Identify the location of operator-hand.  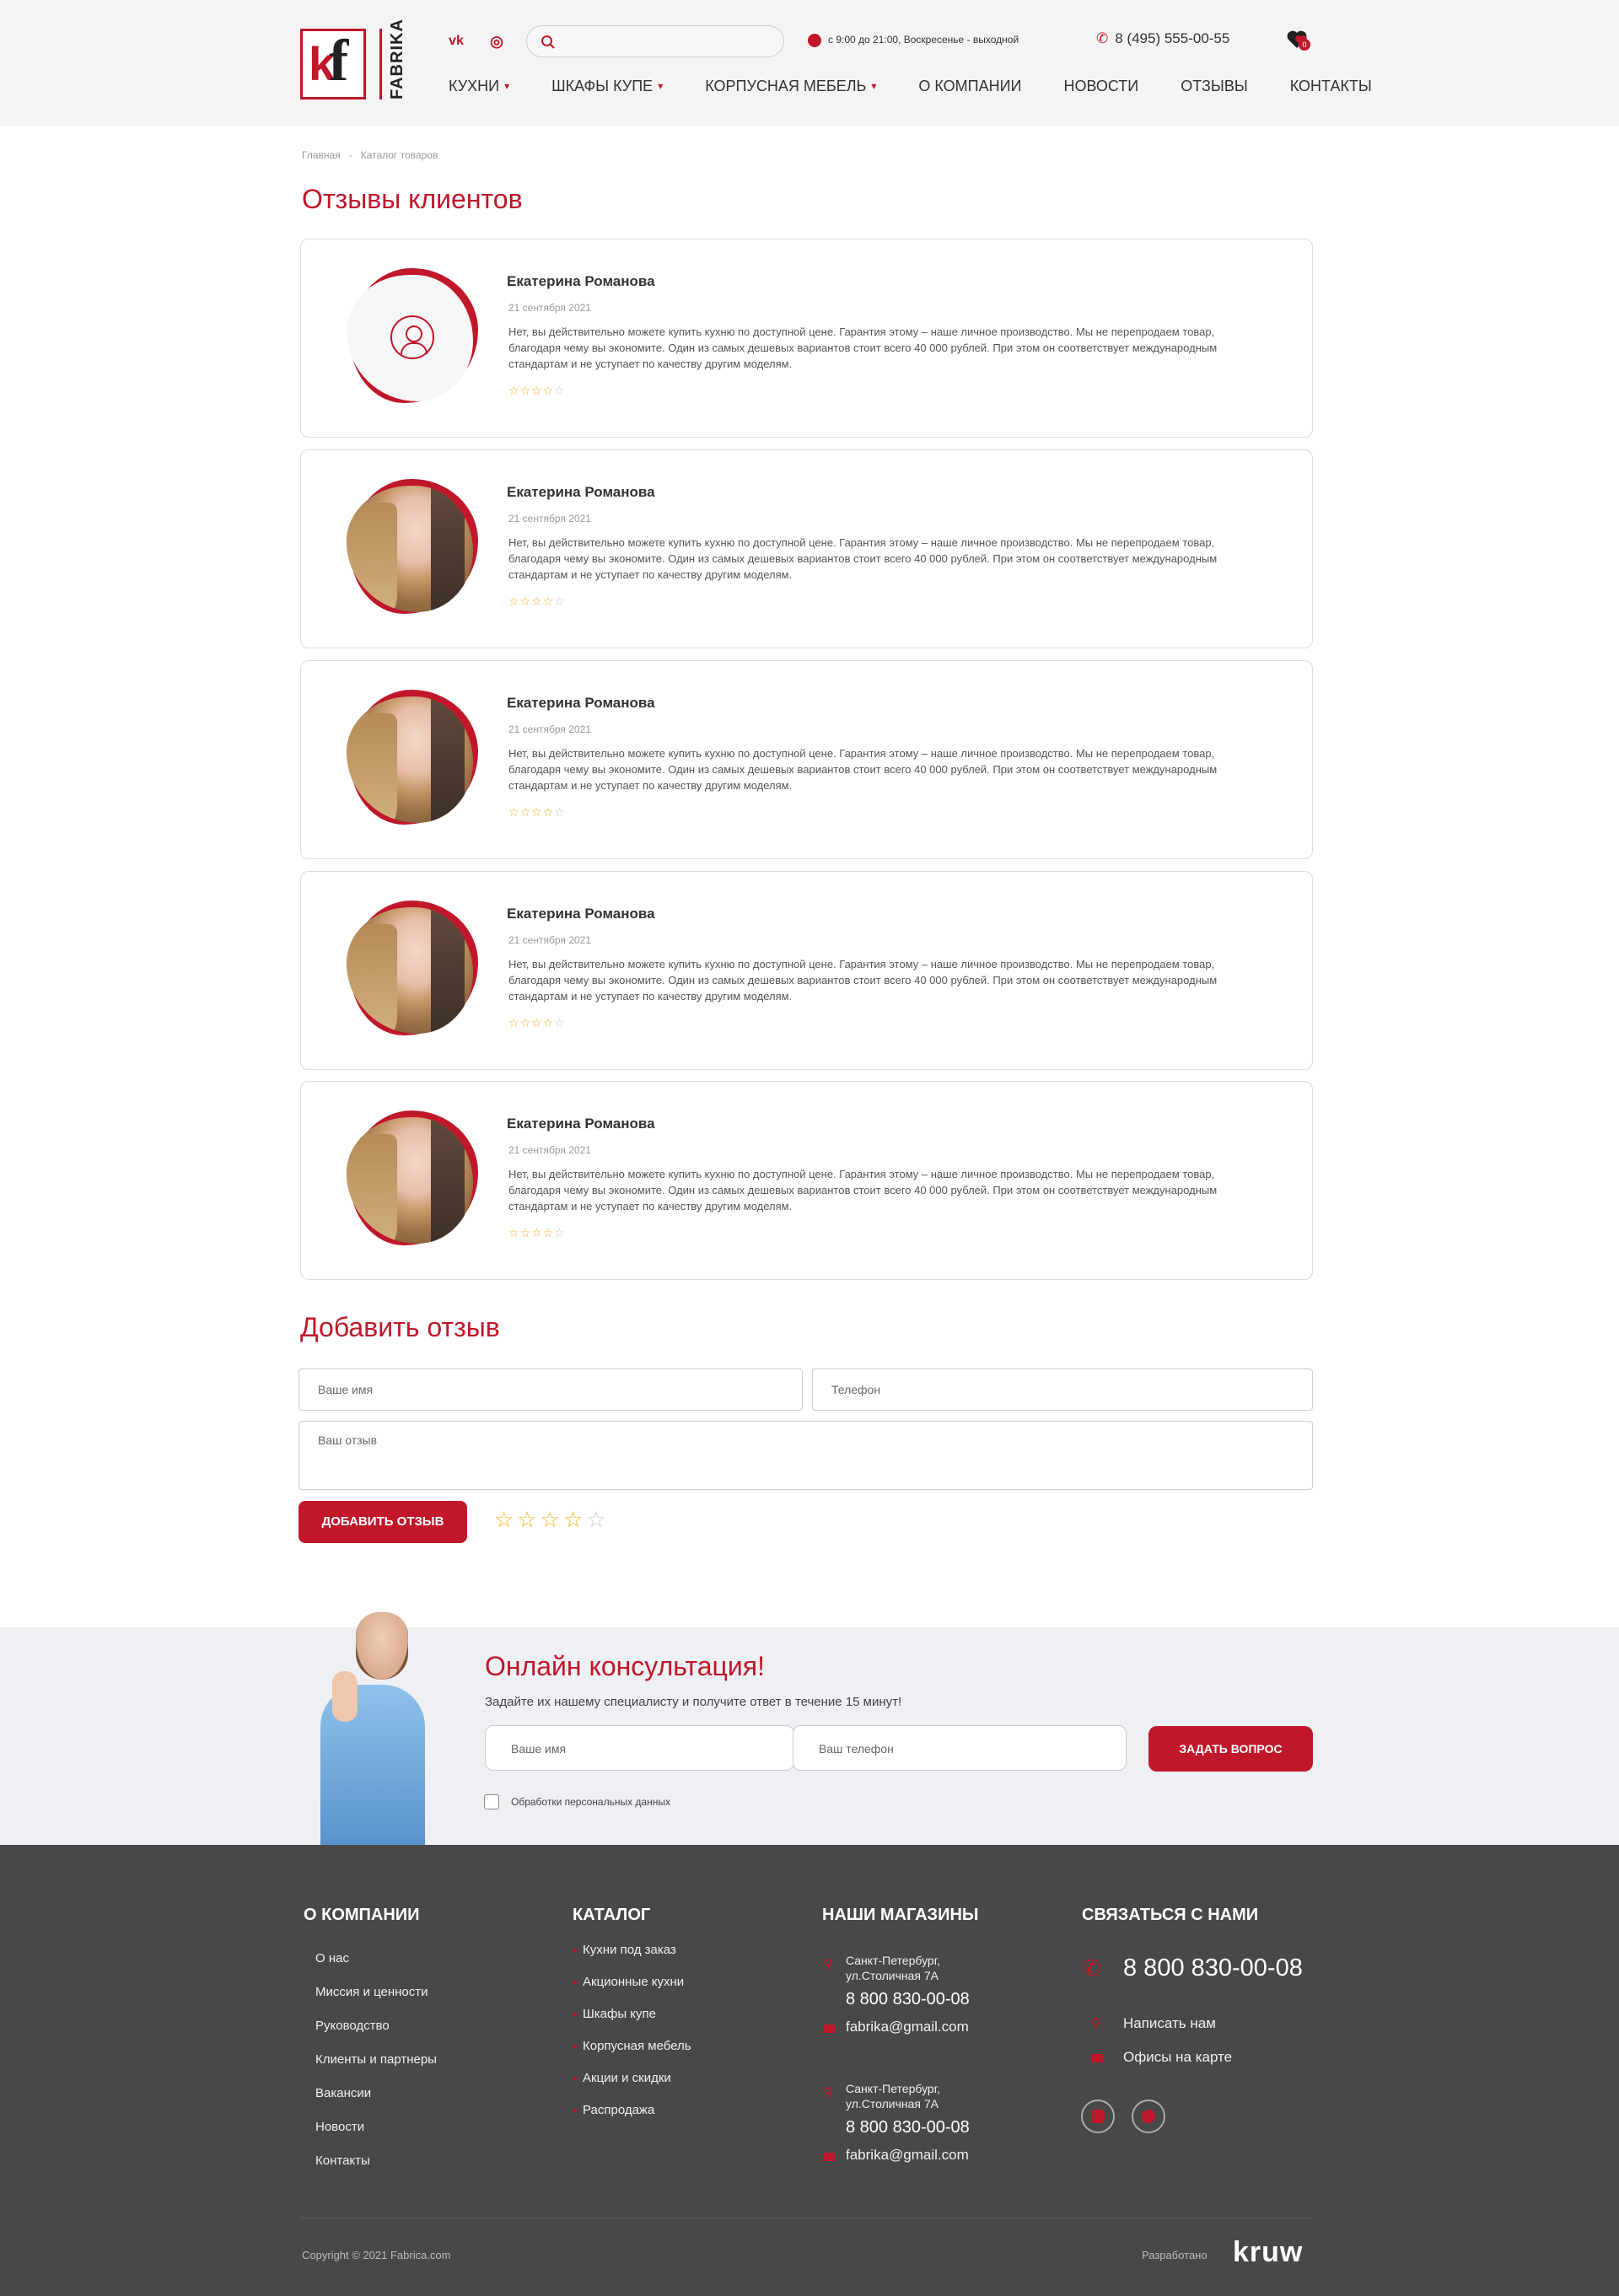
(345, 1696).